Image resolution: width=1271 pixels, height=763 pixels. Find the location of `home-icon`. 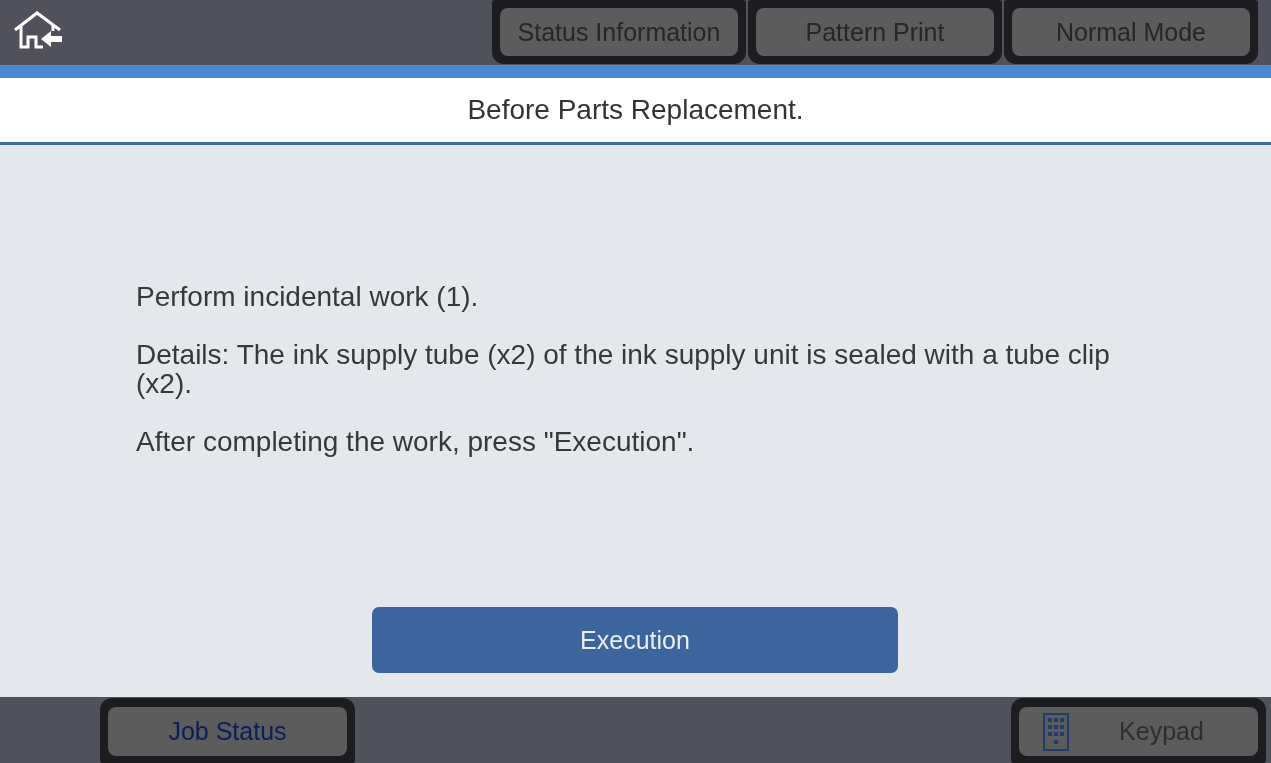

home-icon is located at coordinates (38, 30).